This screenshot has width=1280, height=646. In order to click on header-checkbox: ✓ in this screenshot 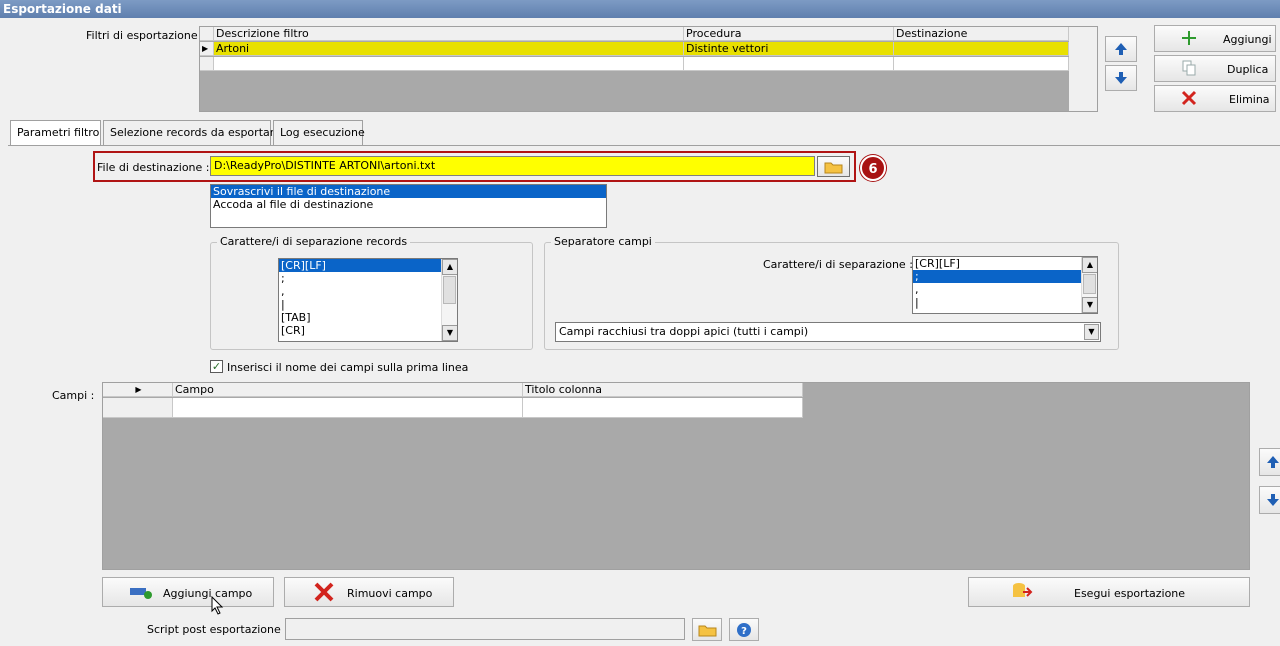, I will do `click(216, 366)`.